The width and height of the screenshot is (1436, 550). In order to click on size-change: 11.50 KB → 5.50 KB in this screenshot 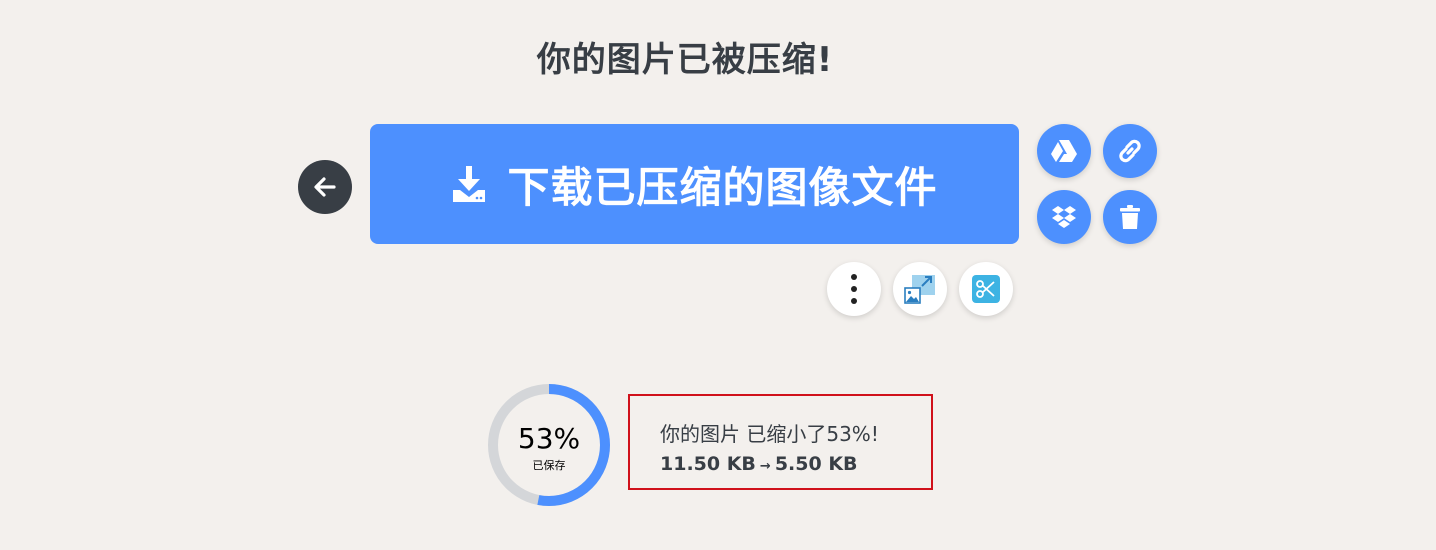, I will do `click(759, 464)`.